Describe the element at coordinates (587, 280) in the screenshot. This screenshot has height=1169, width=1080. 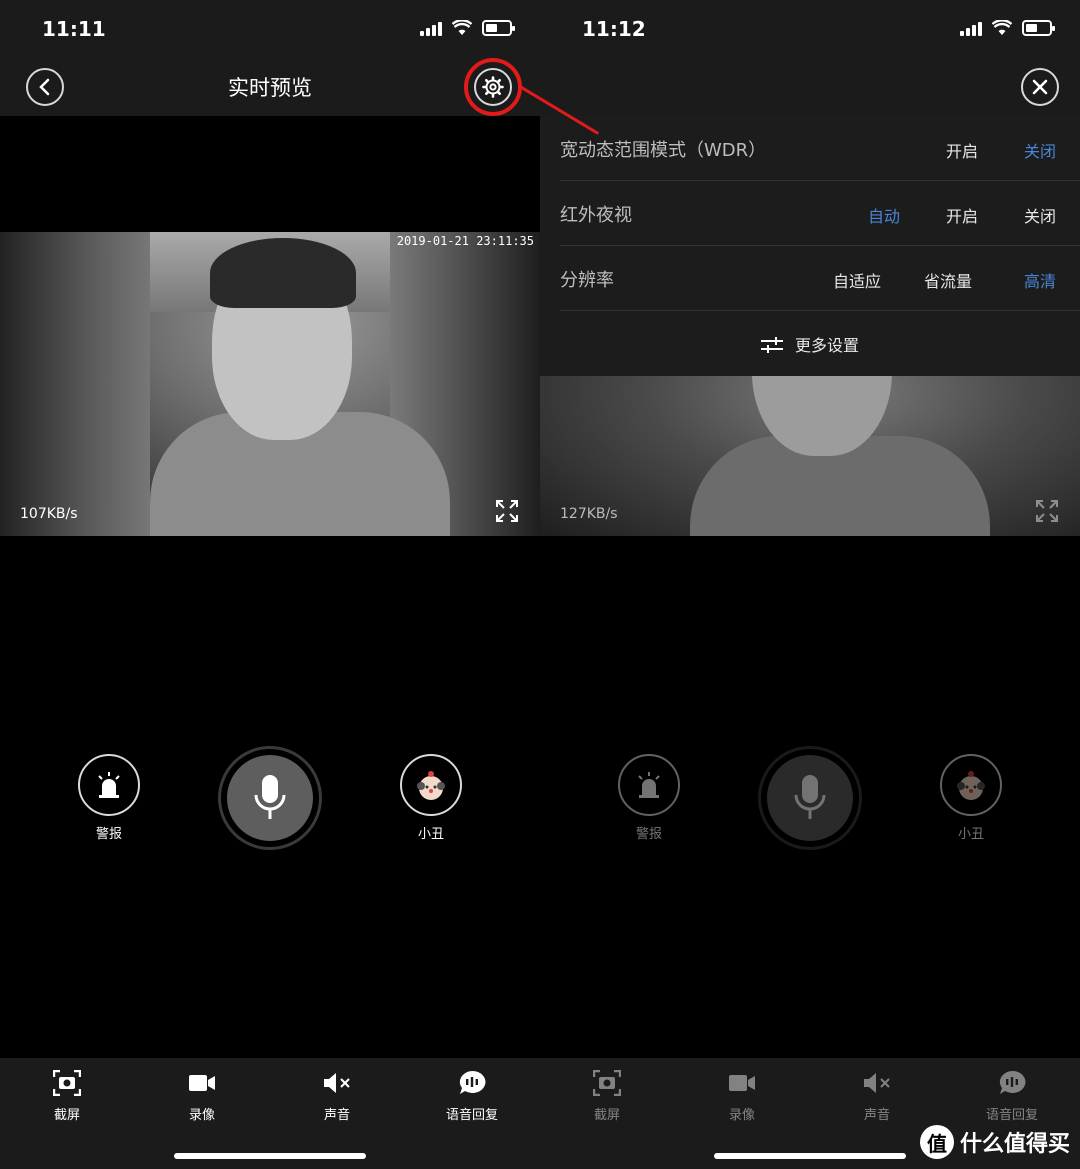
I see `resolution-title: 分辨率` at that location.